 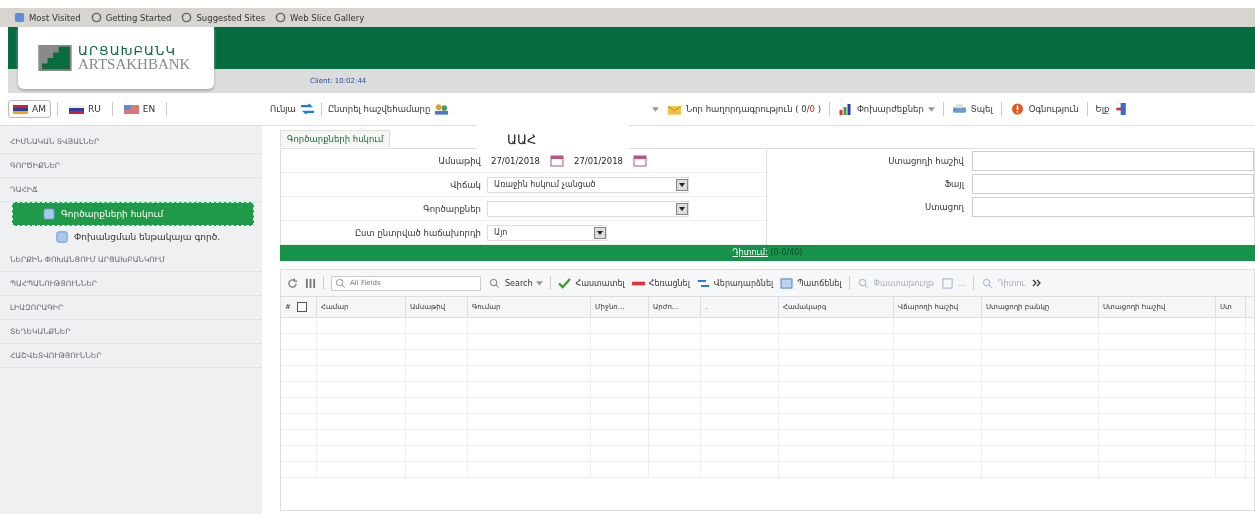 I want to click on view-bar: Դիտում: (0-0/40), so click(x=767, y=253).